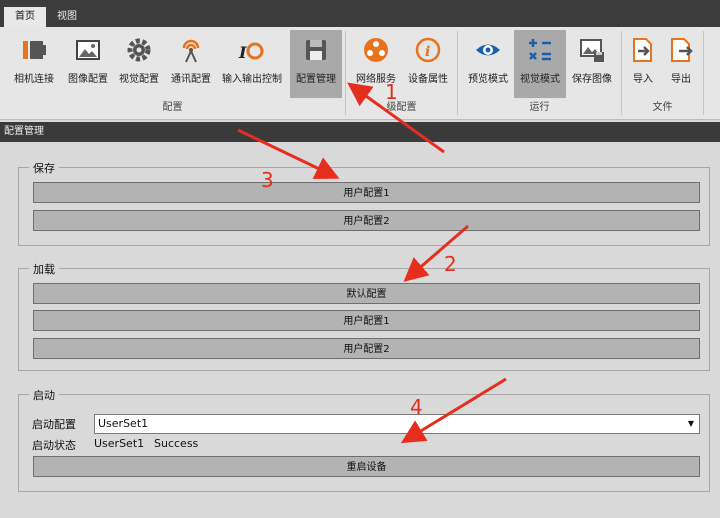 The image size is (720, 518). Describe the element at coordinates (450, 264) in the screenshot. I see `annotation-number-2: 2` at that location.